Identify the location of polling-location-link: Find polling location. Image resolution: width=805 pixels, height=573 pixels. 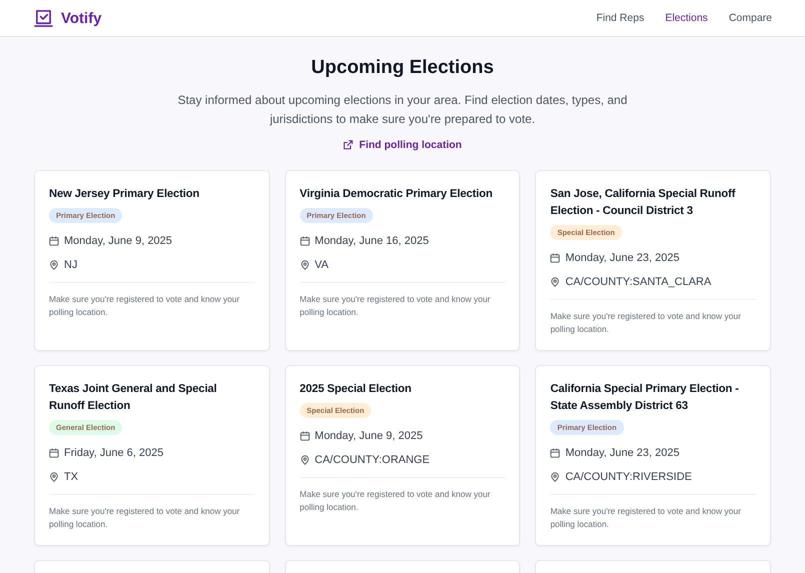
(402, 145).